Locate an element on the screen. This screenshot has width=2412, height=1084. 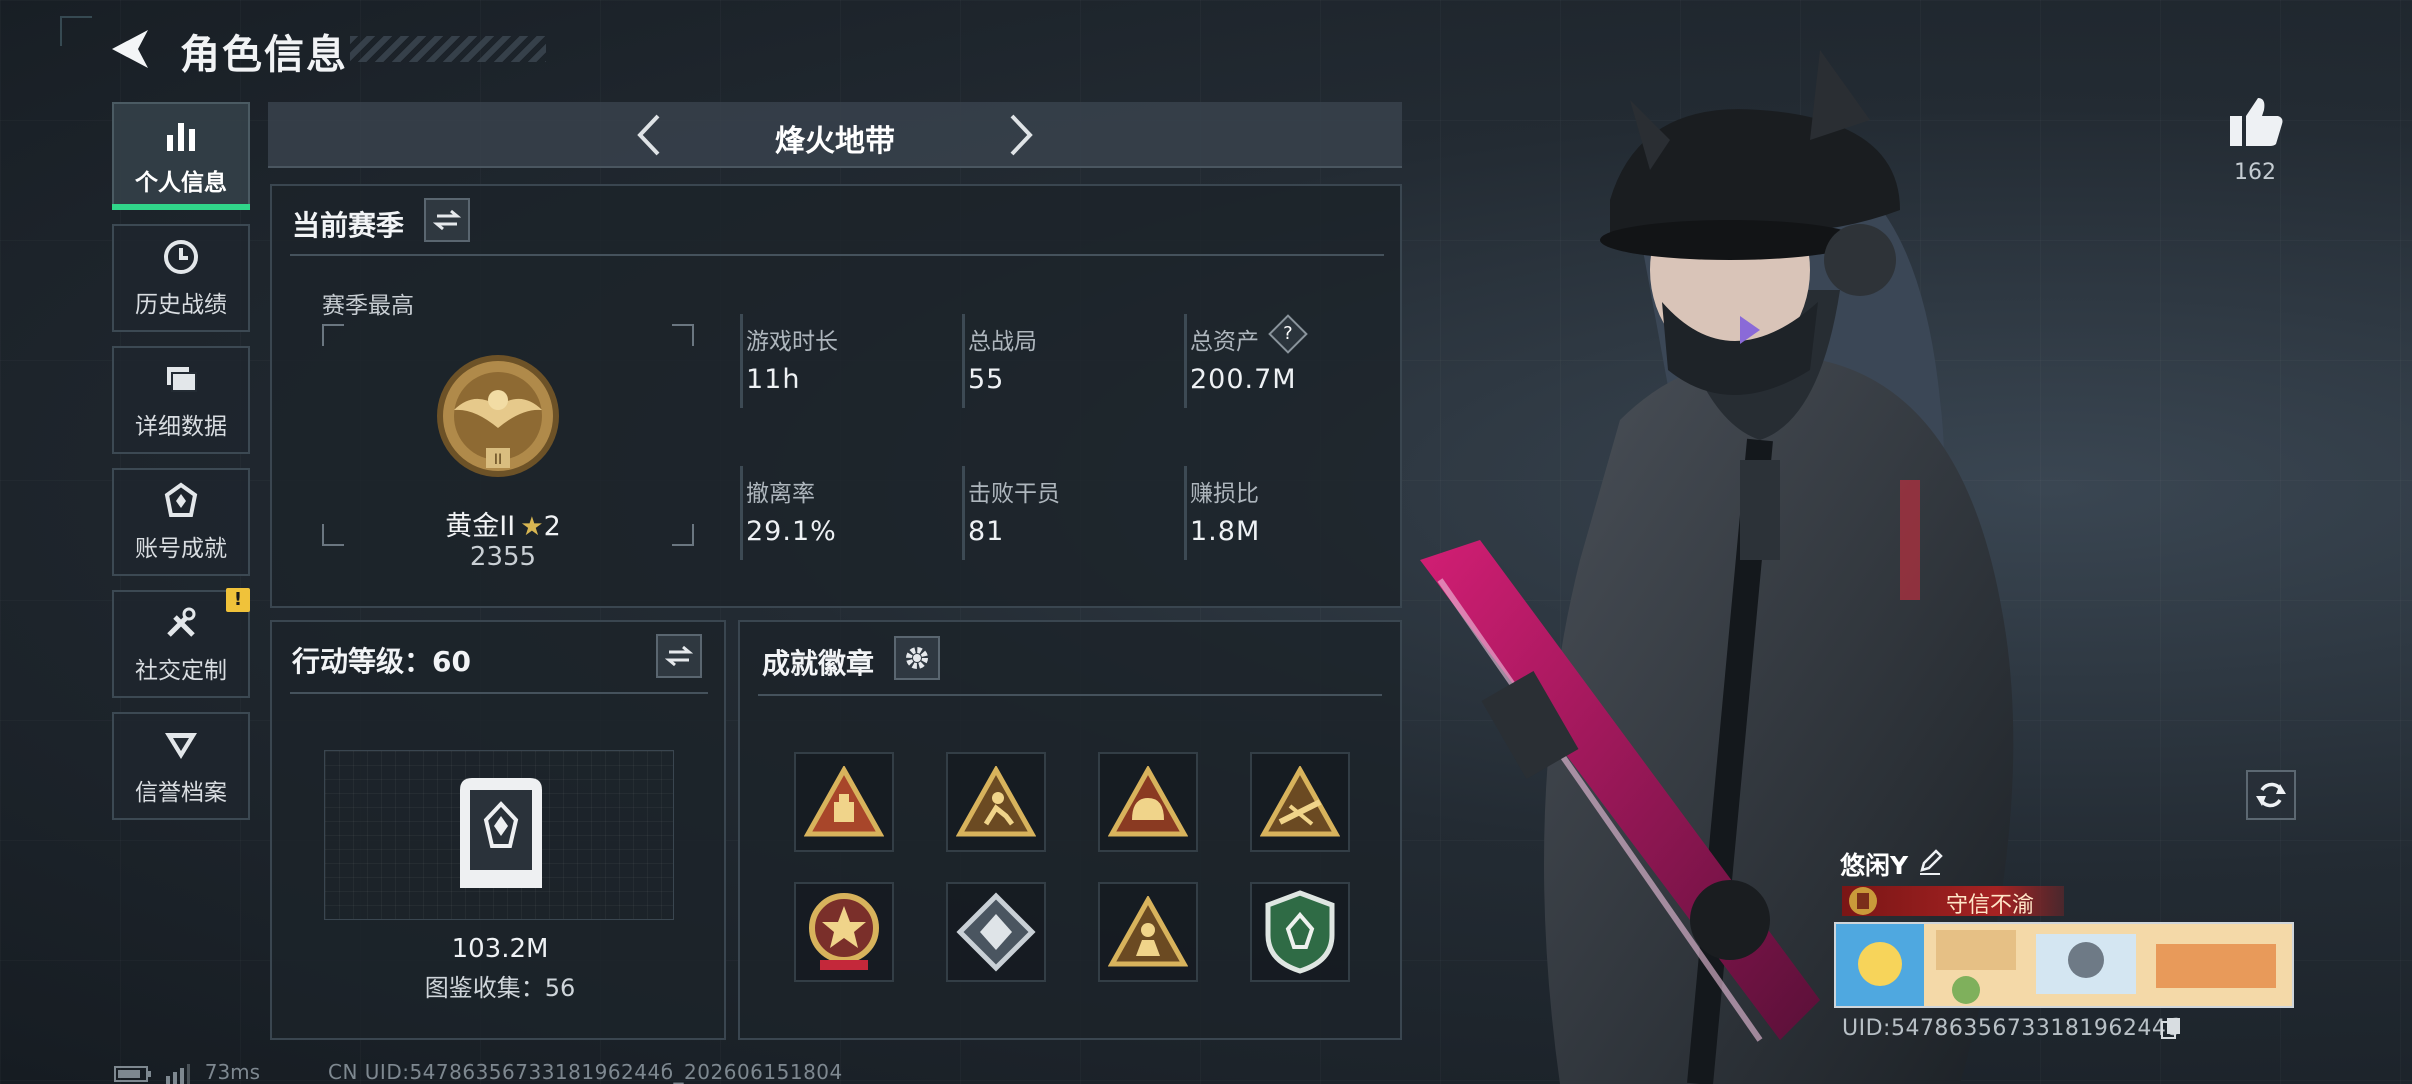
gear-icon is located at coordinates (917, 658).